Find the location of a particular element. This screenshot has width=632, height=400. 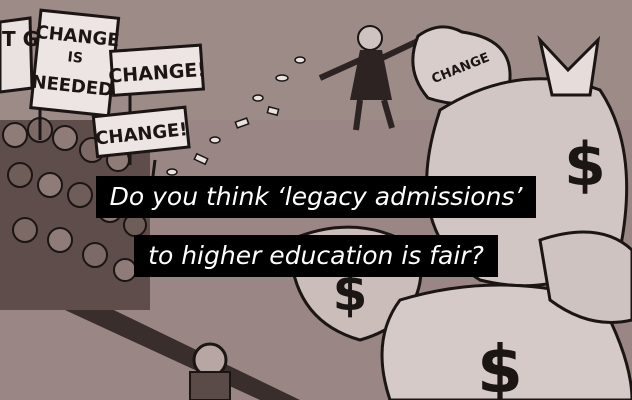

caption-line-1: Do you think ‘legacy admissions’ is located at coordinates (316, 197).